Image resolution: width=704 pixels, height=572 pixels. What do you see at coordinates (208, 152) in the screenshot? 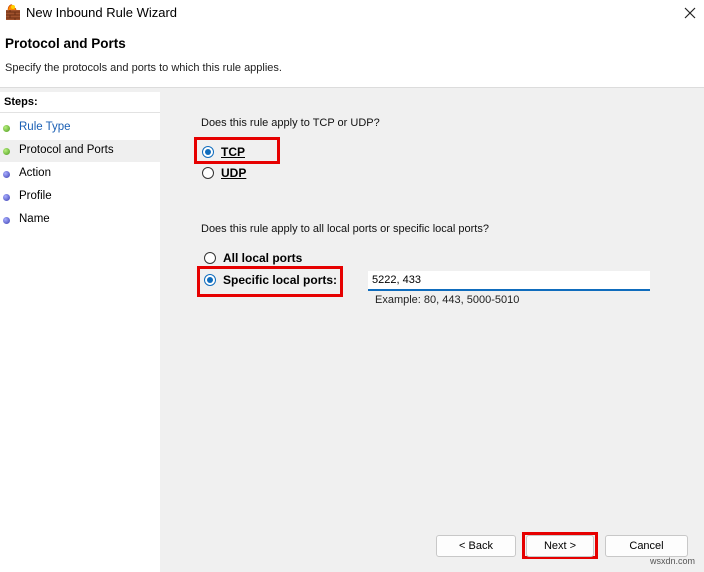
I see `tcp-radio` at bounding box center [208, 152].